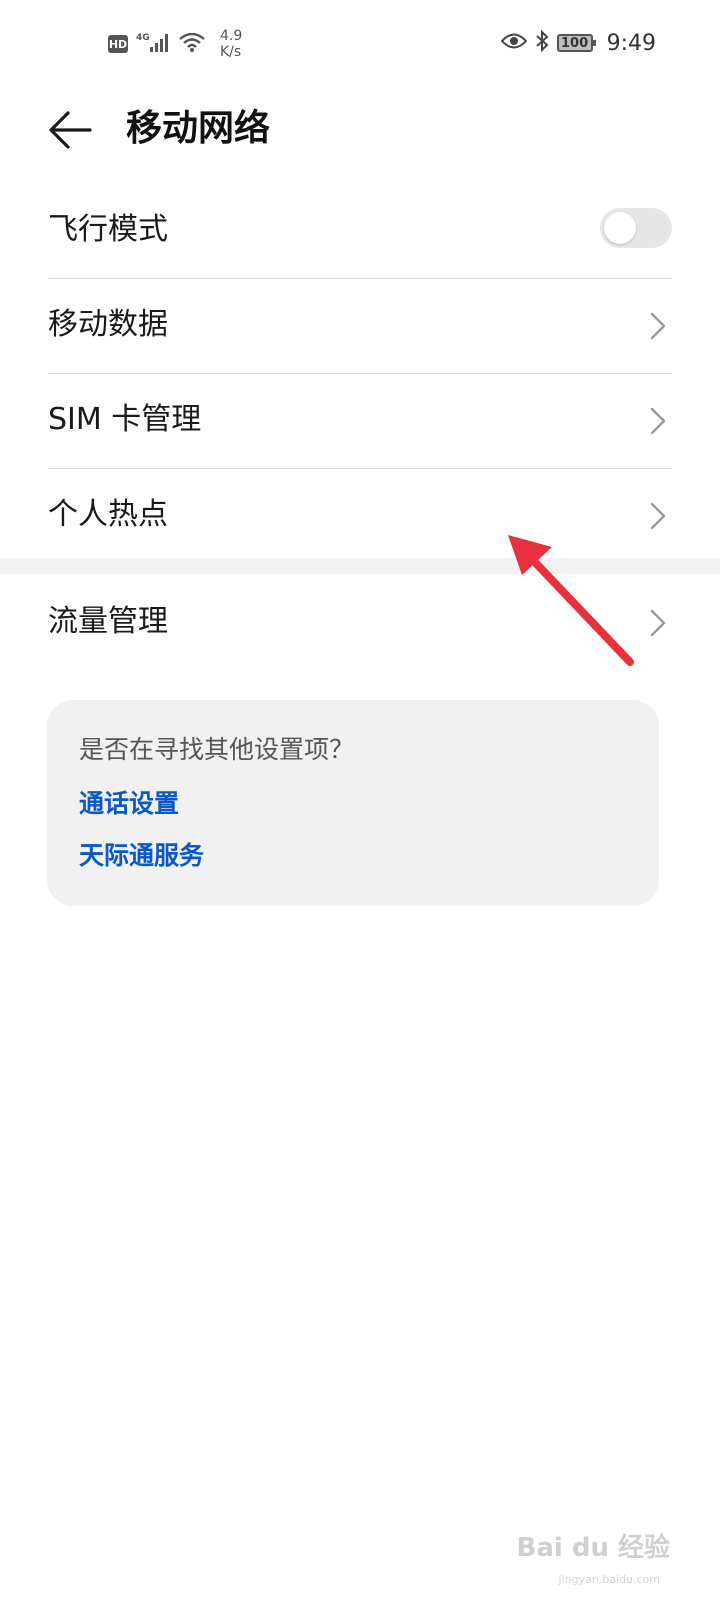 The width and height of the screenshot is (720, 1600). I want to click on status-right: 100 9:49, so click(578, 42).